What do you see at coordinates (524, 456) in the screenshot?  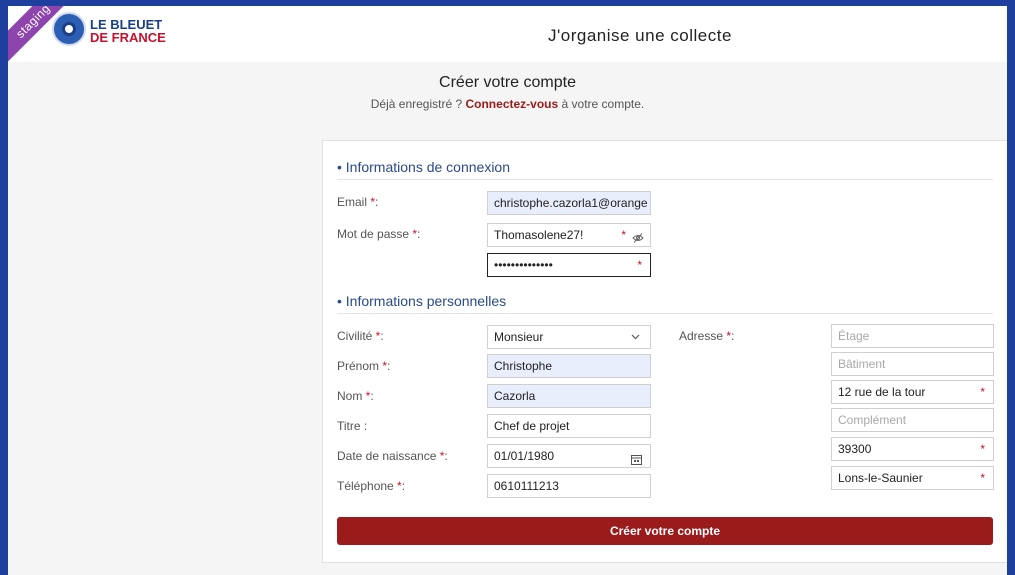 I see `birthdate-value: 01/01/1980` at bounding box center [524, 456].